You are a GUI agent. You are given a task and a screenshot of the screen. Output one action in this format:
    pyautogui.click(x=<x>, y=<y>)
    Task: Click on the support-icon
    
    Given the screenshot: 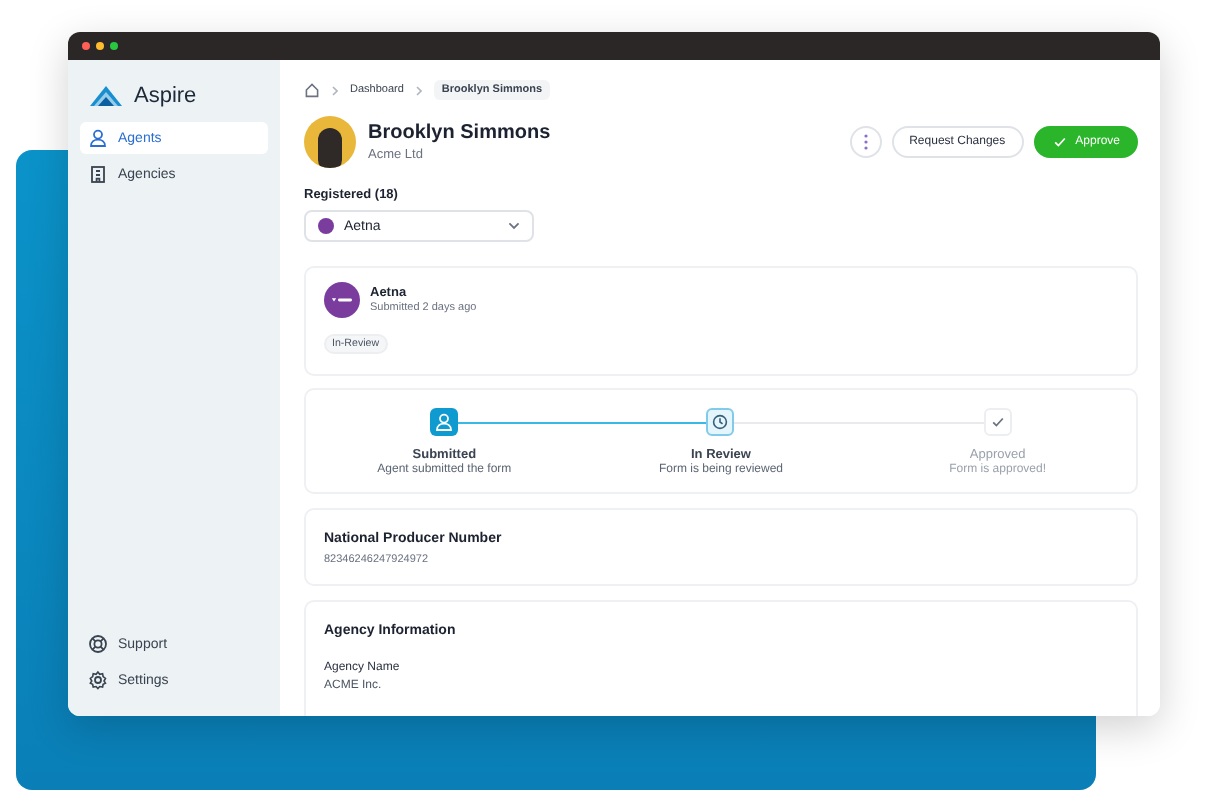 What is the action you would take?
    pyautogui.click(x=98, y=644)
    